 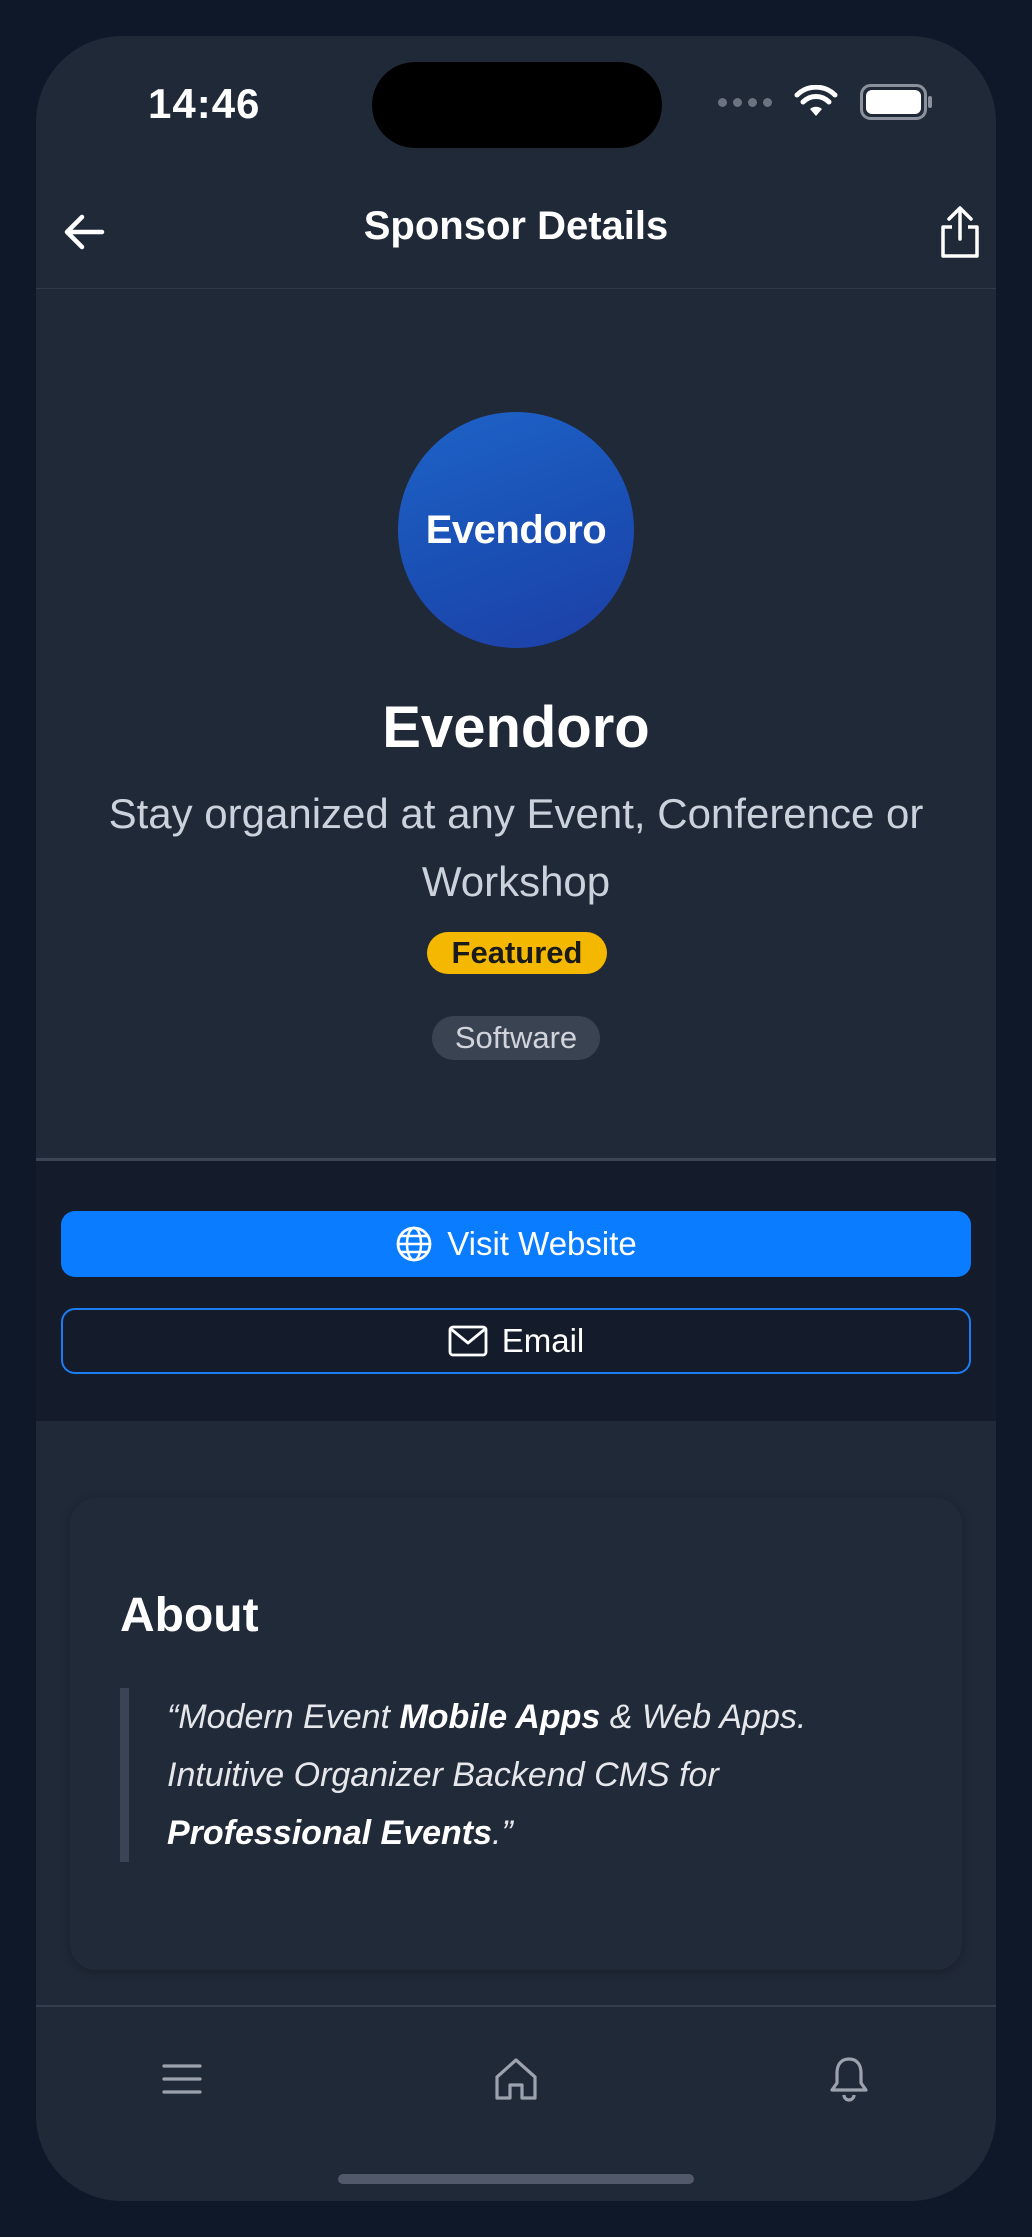 What do you see at coordinates (517, 105) in the screenshot?
I see `dynamic-island` at bounding box center [517, 105].